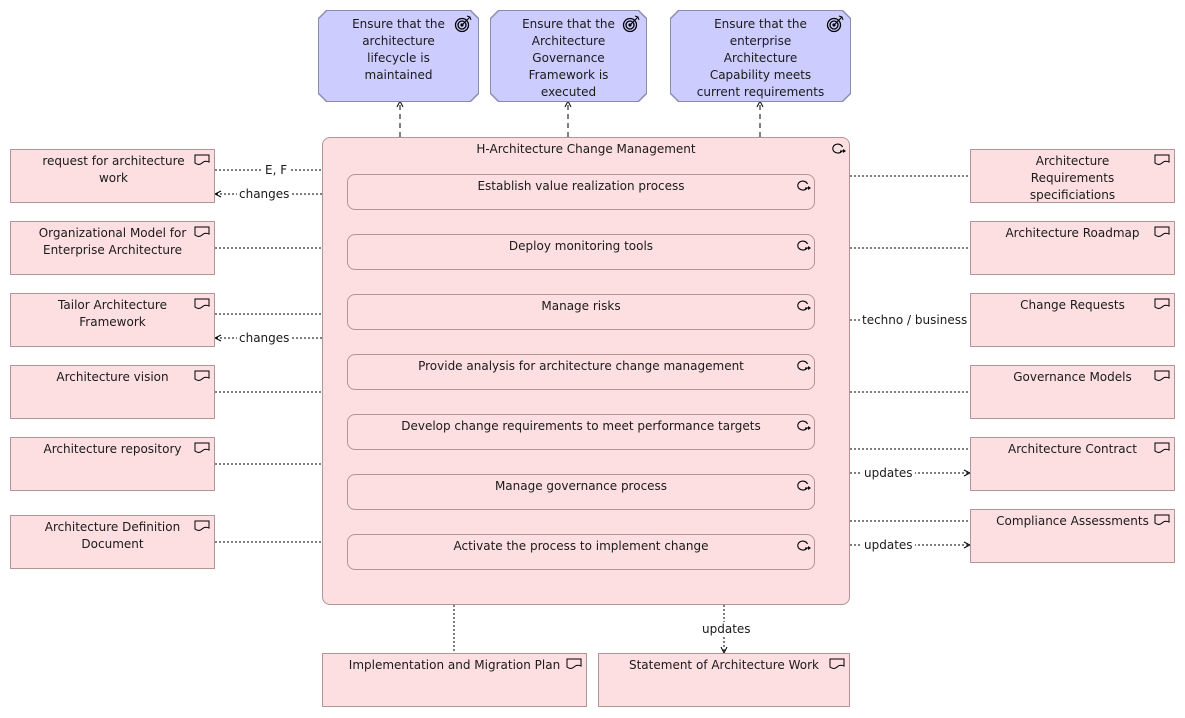  What do you see at coordinates (112, 464) in the screenshot?
I see `artifact-architecture-repository: Architecture repository` at bounding box center [112, 464].